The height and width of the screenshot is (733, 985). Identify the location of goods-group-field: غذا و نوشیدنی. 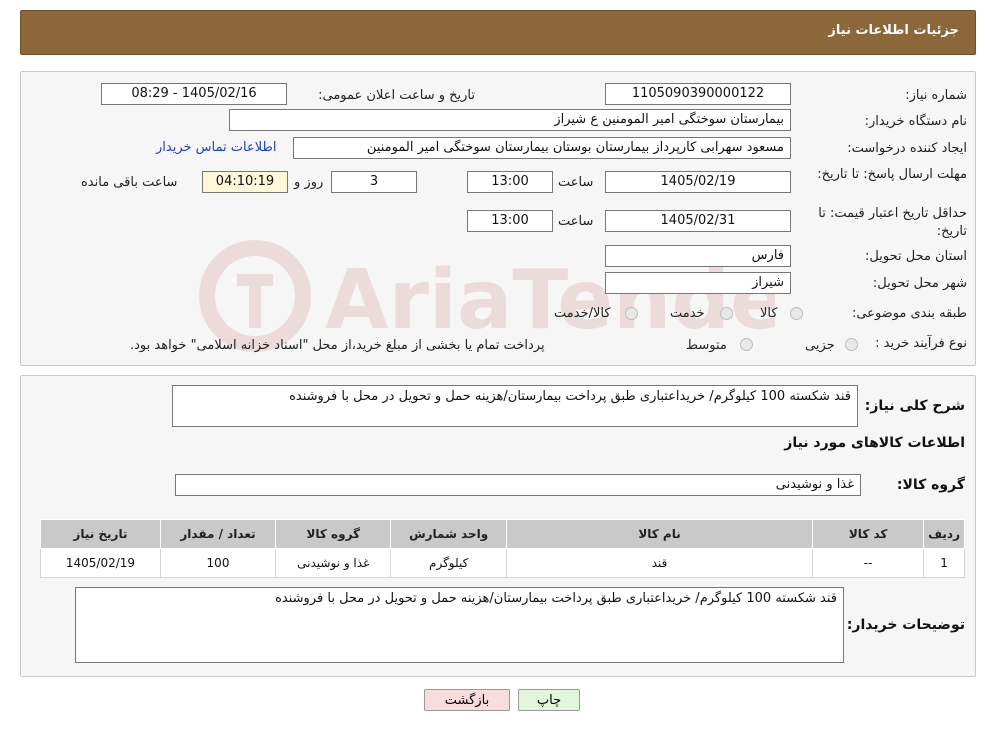
(518, 485).